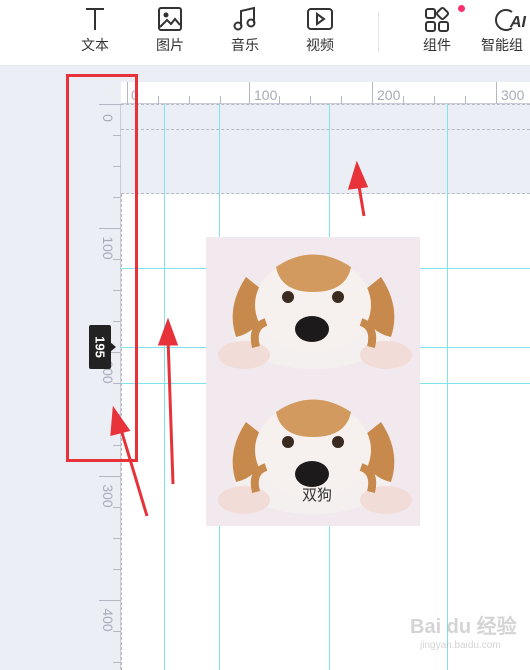 The image size is (530, 670). Describe the element at coordinates (95, 21) in the screenshot. I see `text-icon` at that location.